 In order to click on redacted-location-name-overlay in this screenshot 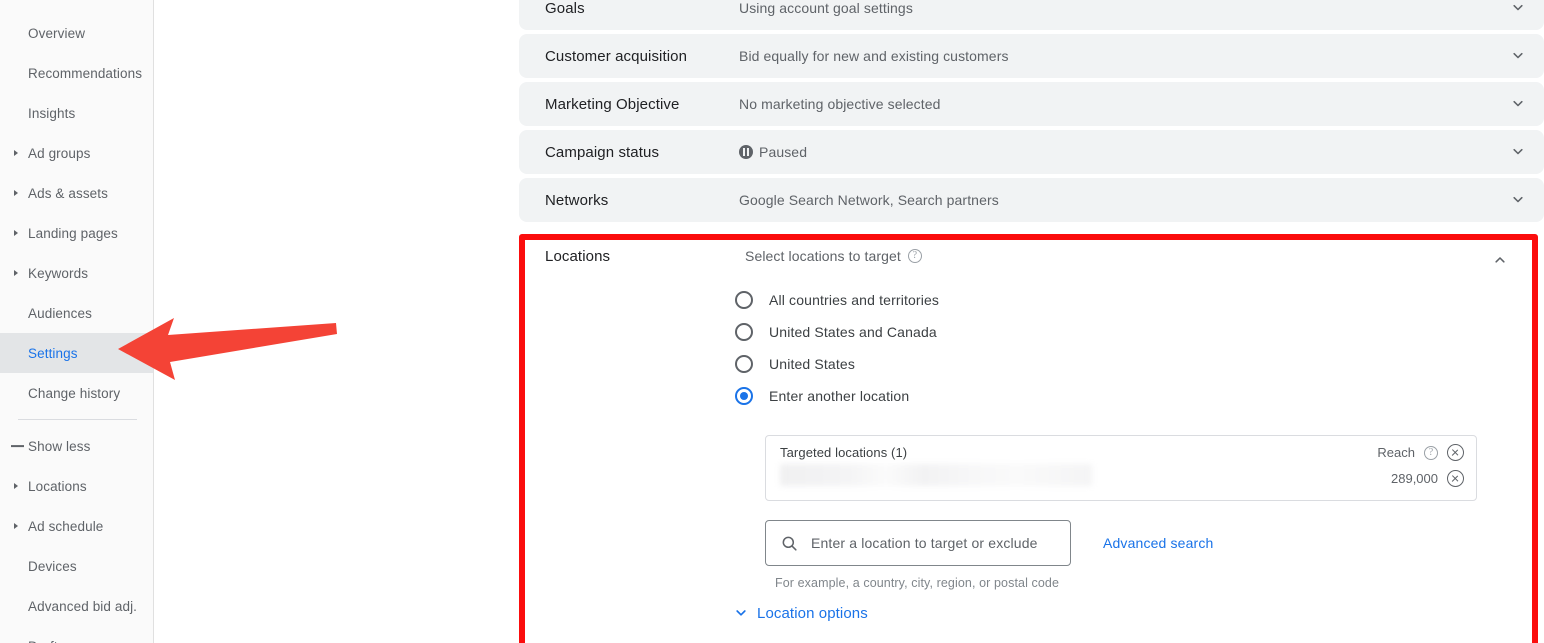, I will do `click(936, 475)`.